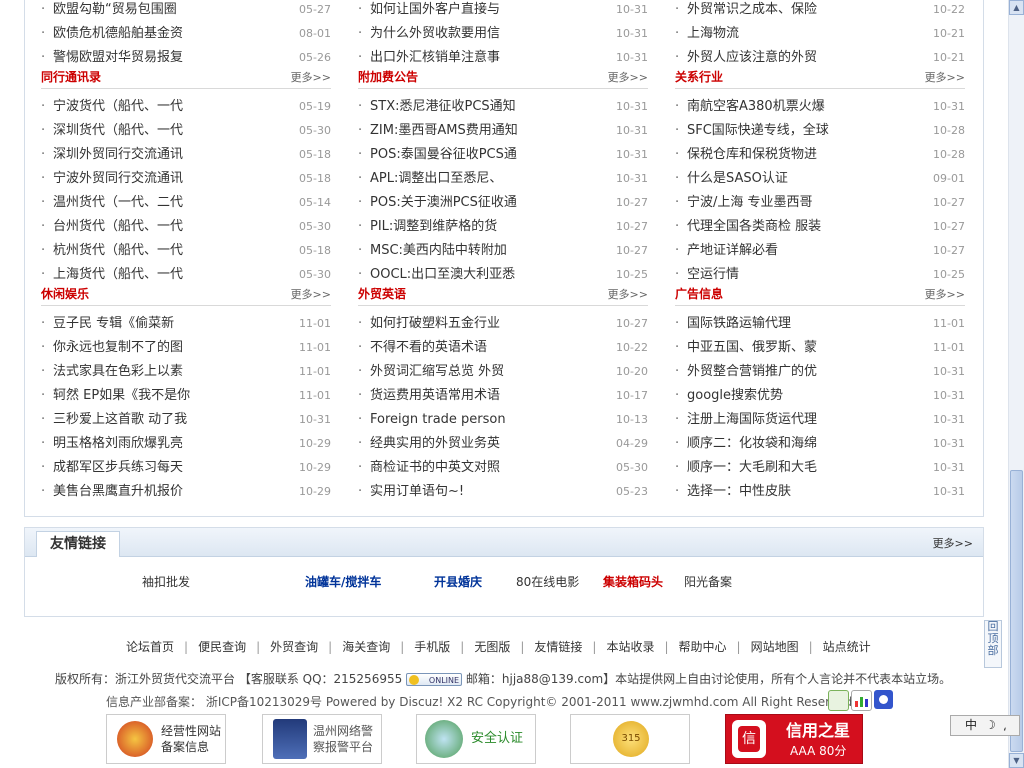  I want to click on section-title: 外贸英语, so click(382, 293).